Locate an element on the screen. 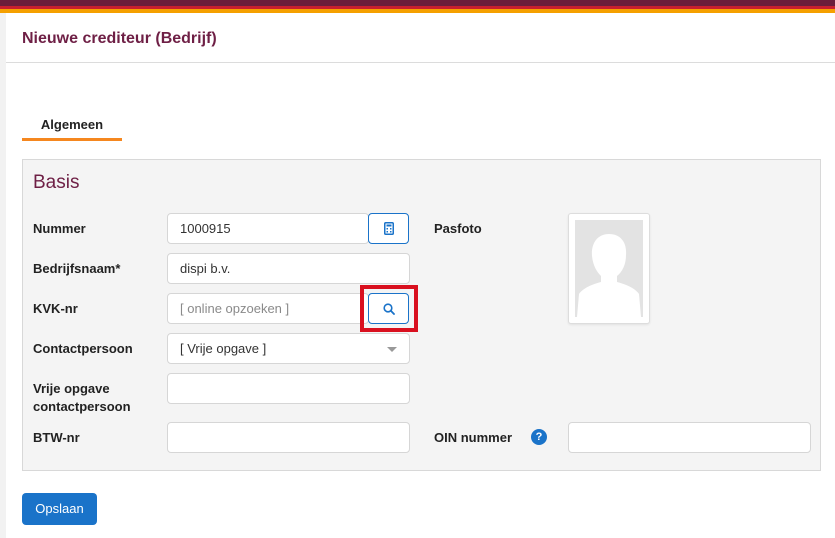 This screenshot has height=538, width=835. bedrijfsnaam-input: dispi b.v. is located at coordinates (288, 268).